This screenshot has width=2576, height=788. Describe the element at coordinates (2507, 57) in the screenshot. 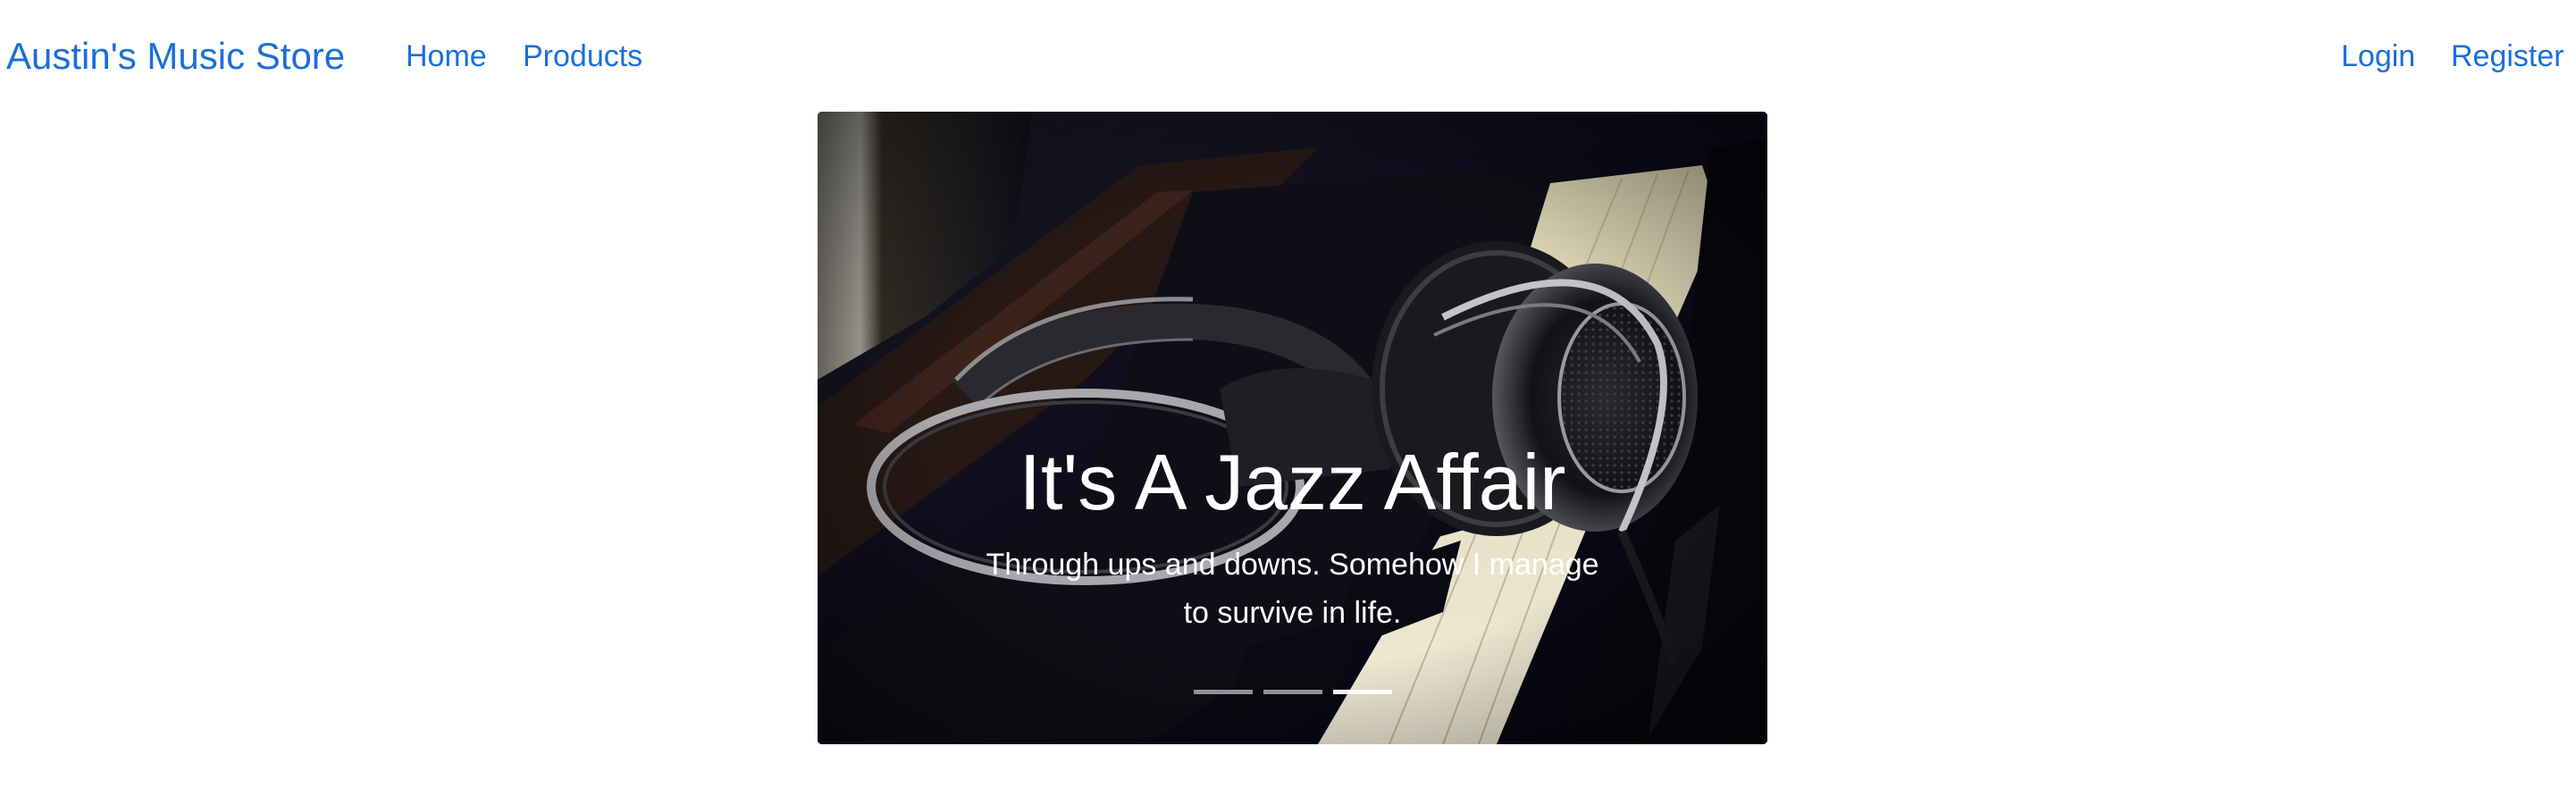

I see `nav-link-register: Register` at that location.